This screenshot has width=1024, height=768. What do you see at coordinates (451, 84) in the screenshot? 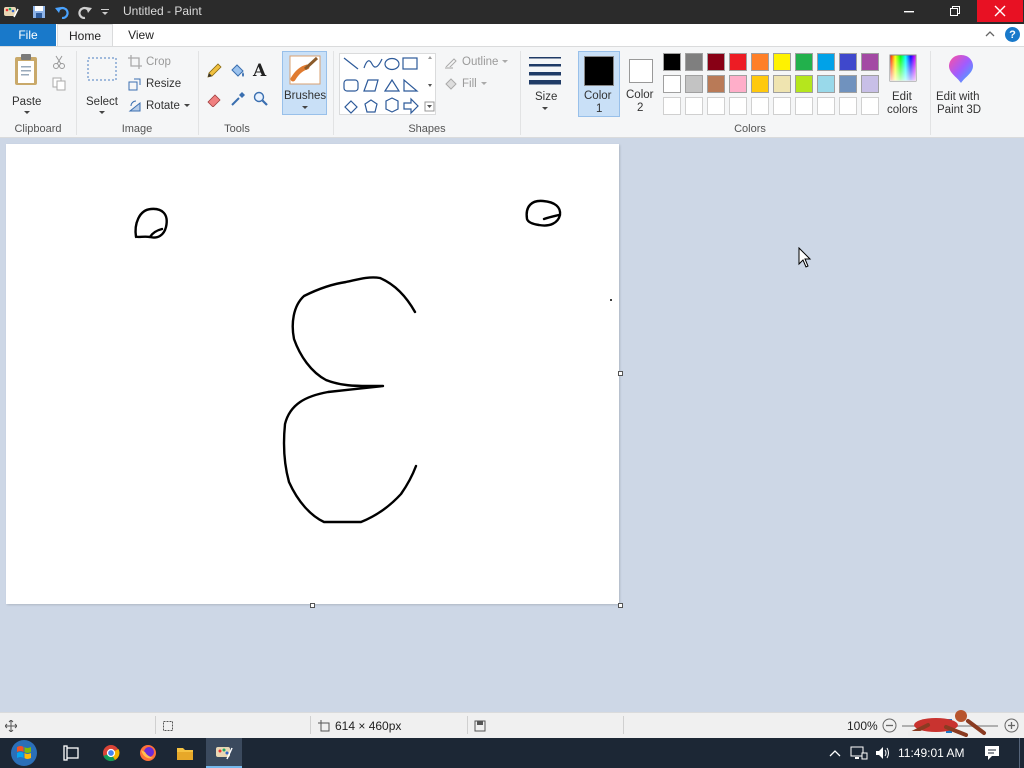
I see `fill-icon` at bounding box center [451, 84].